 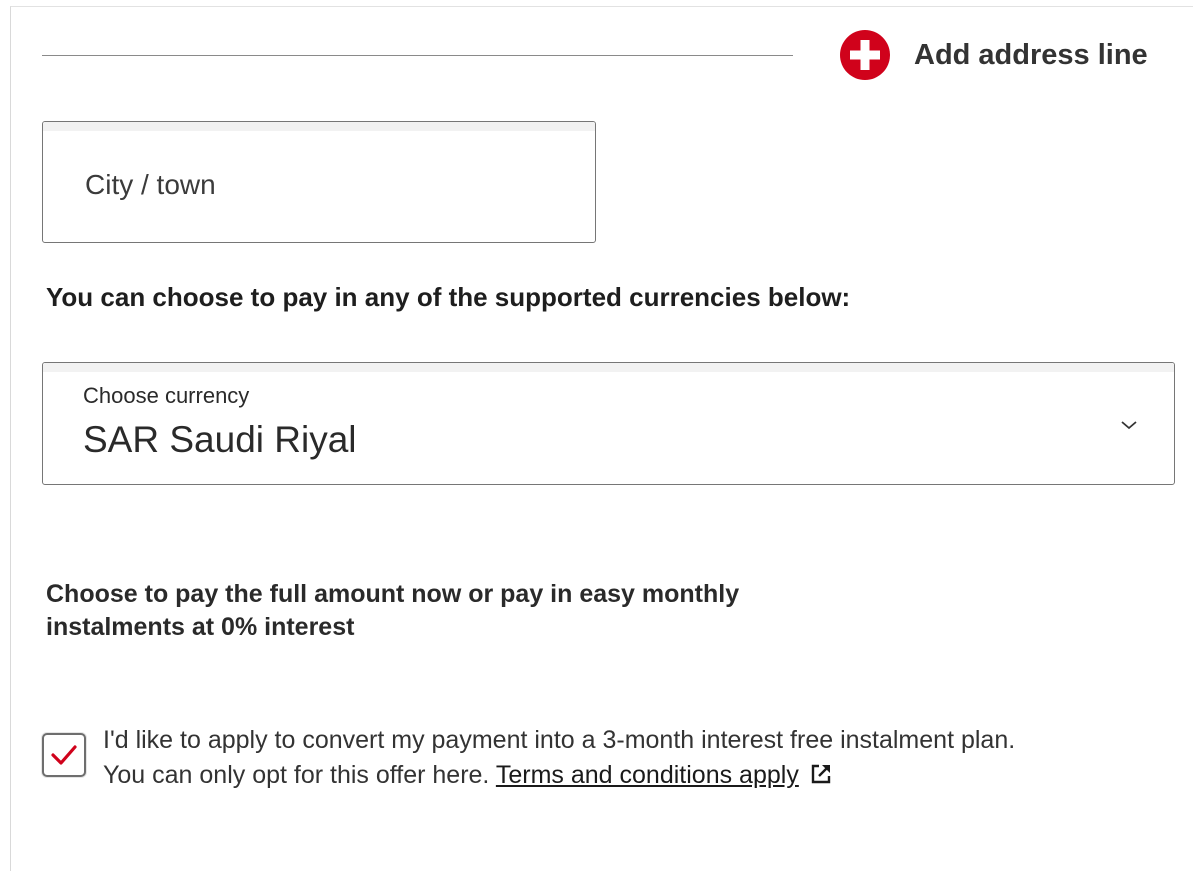 I want to click on checkmark-icon, so click(x=64, y=755).